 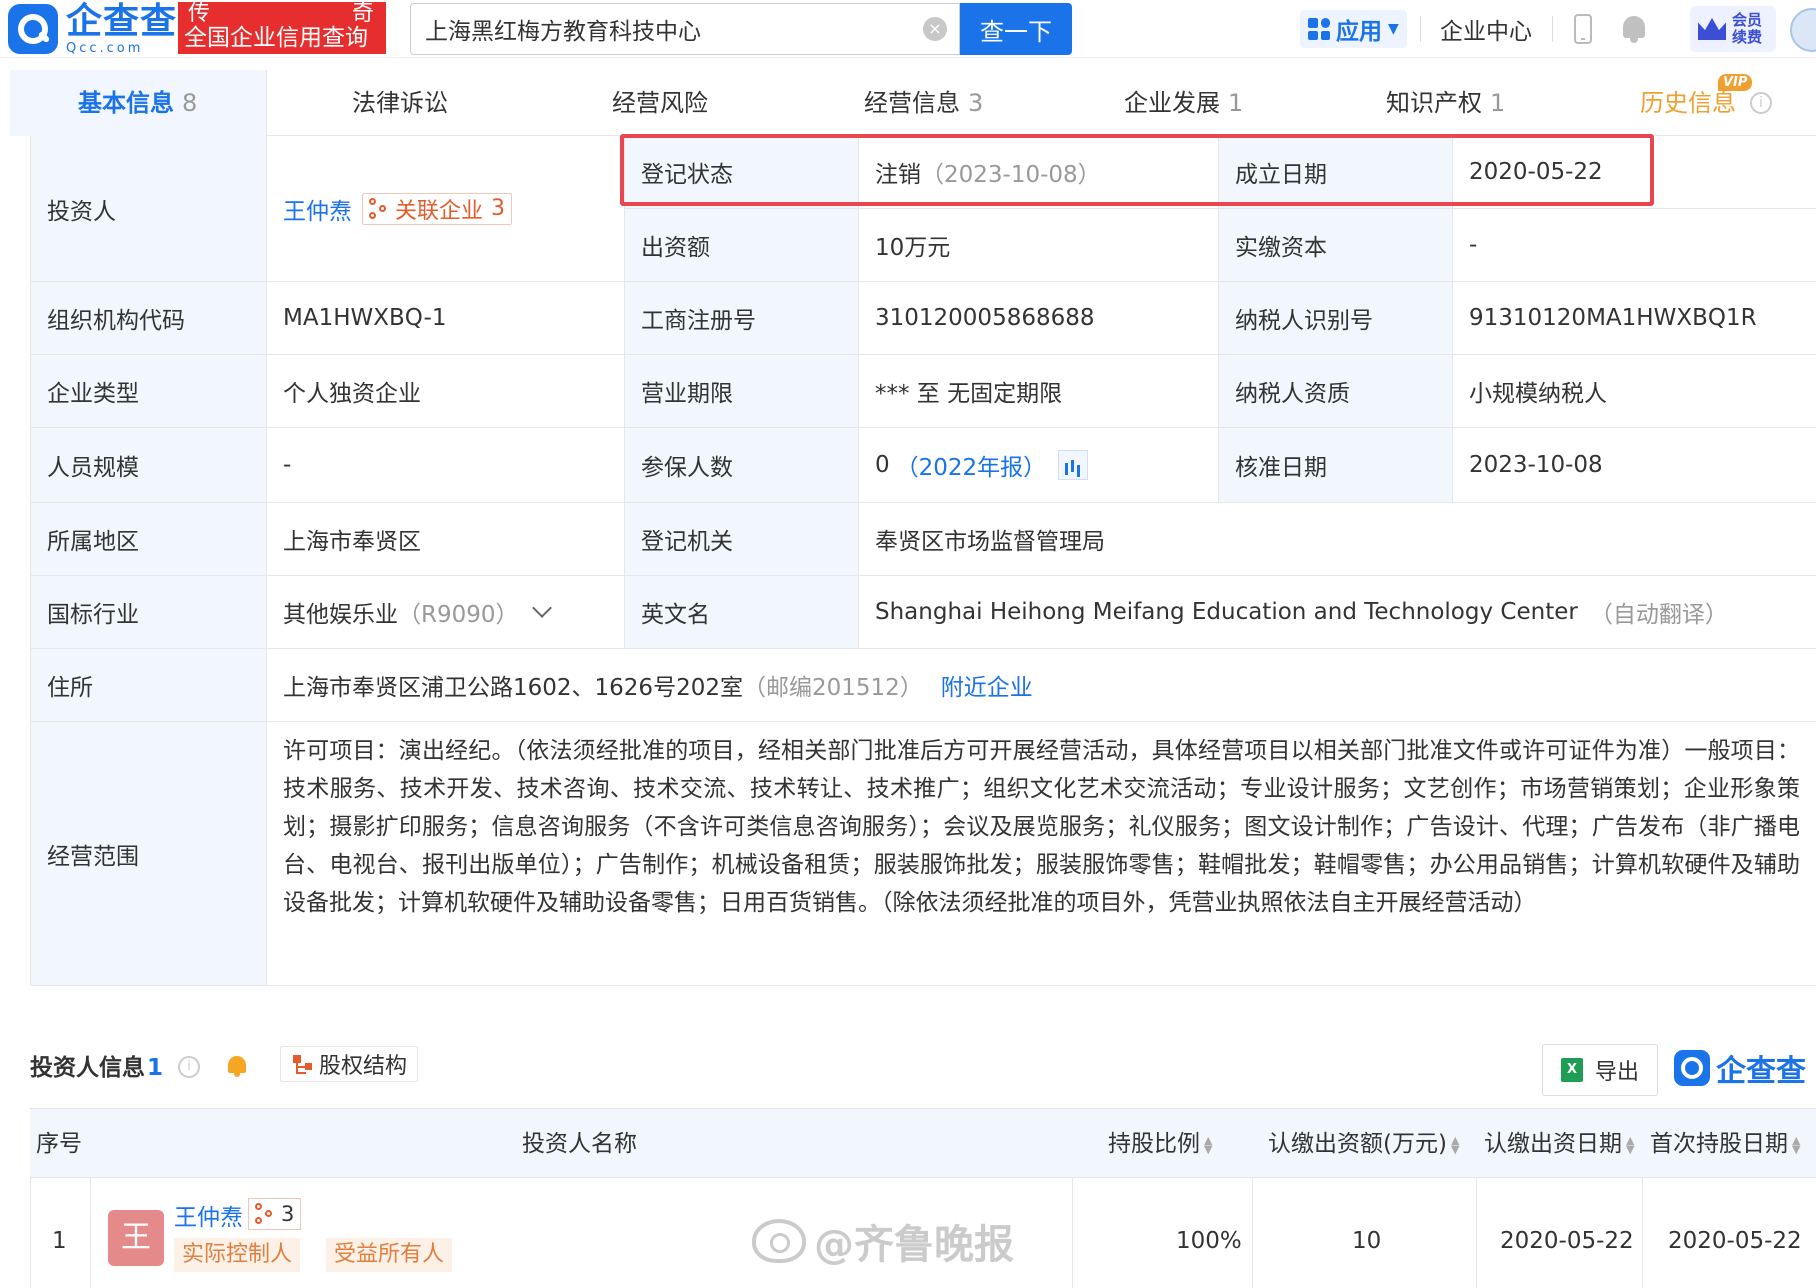 I want to click on slogan-right-char: 奇, so click(x=362, y=13).